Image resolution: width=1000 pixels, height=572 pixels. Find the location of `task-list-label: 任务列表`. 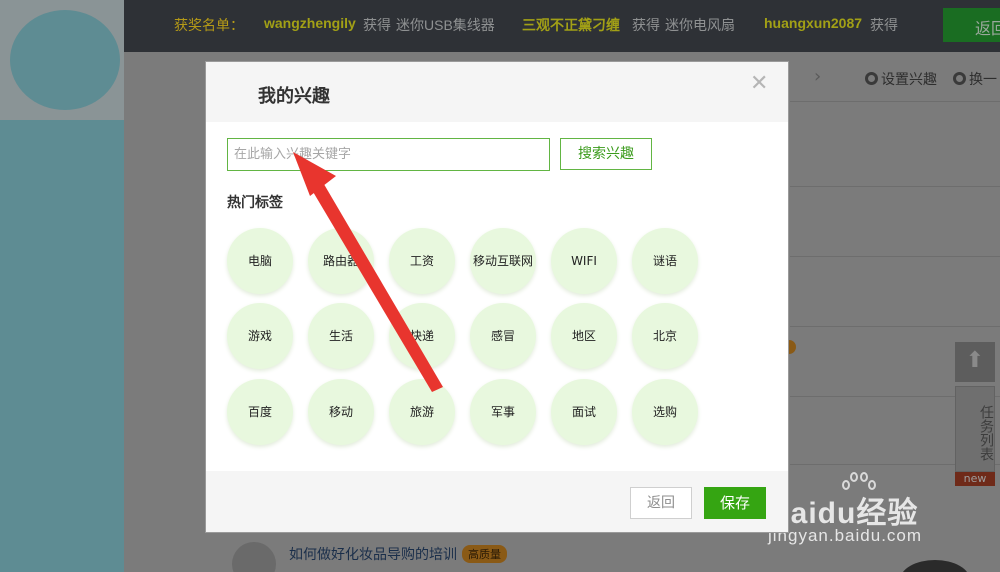

task-list-label: 任务列表 is located at coordinates (986, 433).